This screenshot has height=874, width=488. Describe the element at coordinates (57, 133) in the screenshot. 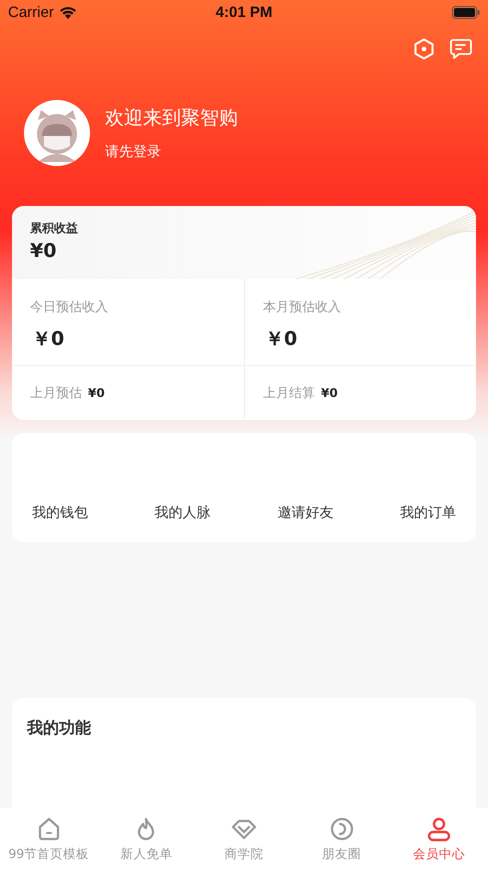

I see `avatar` at that location.